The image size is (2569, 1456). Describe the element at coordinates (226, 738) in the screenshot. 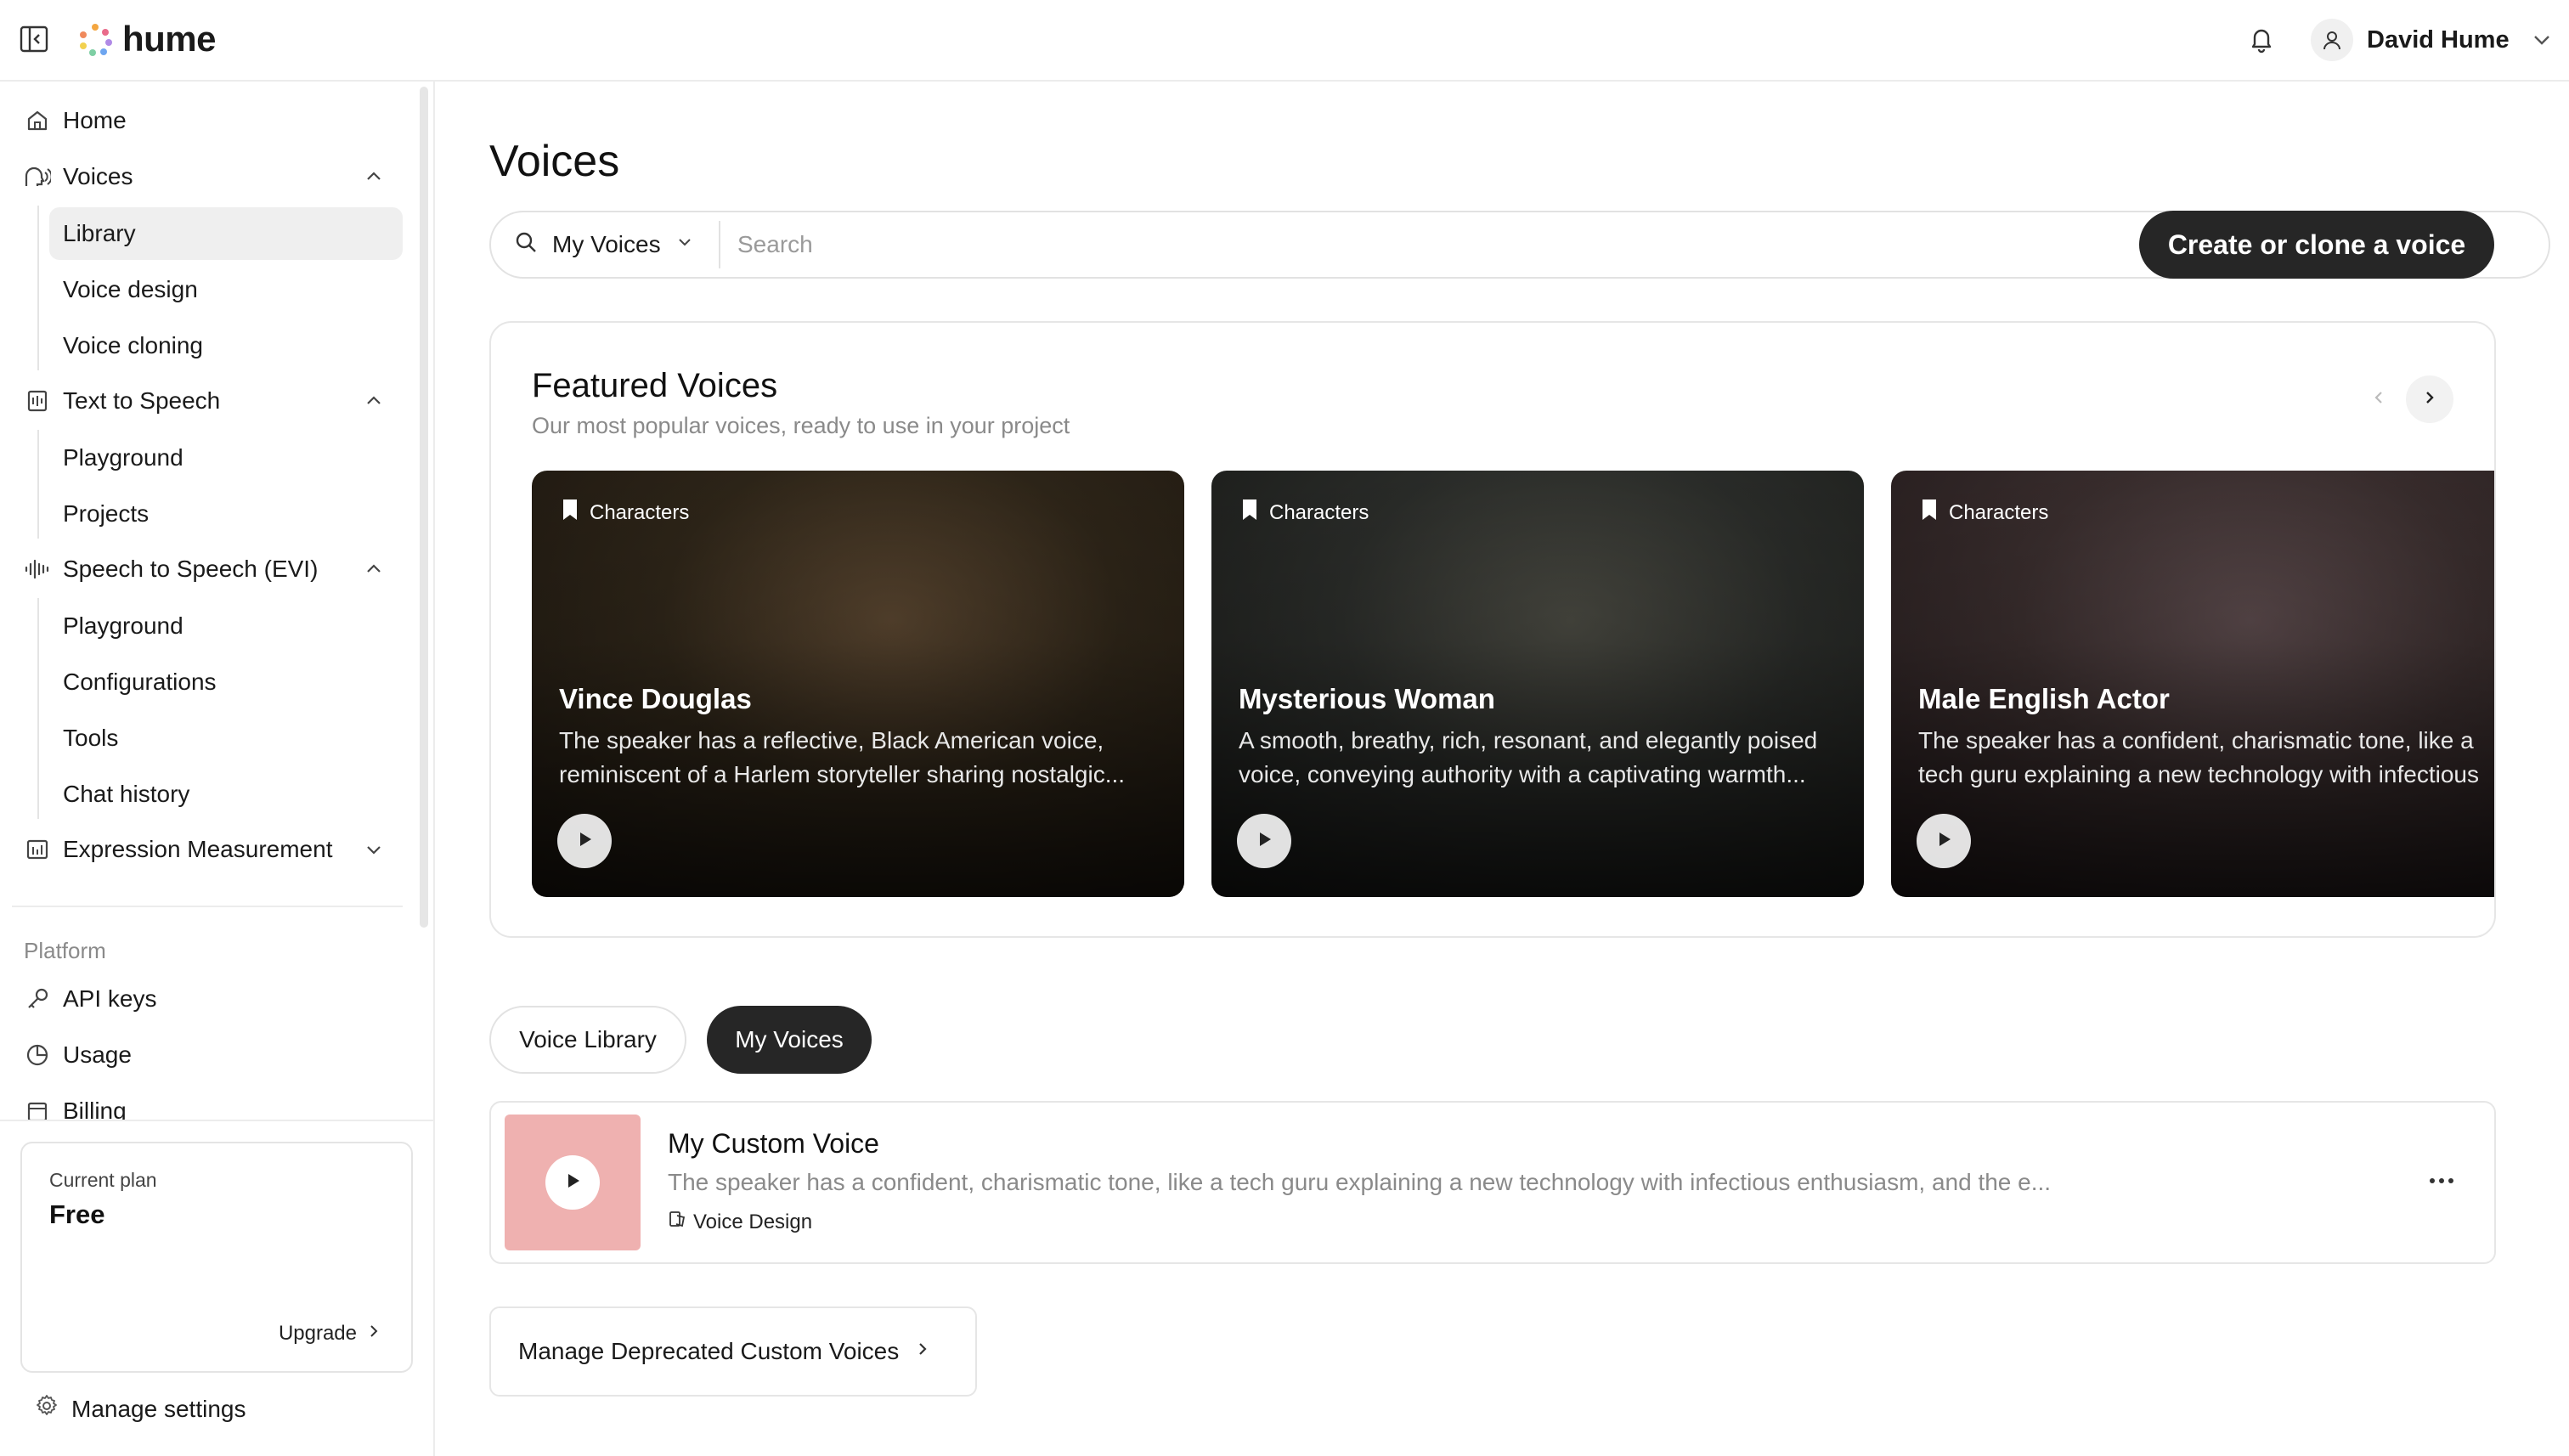

I see `sidebar-item-tools: Tools` at that location.